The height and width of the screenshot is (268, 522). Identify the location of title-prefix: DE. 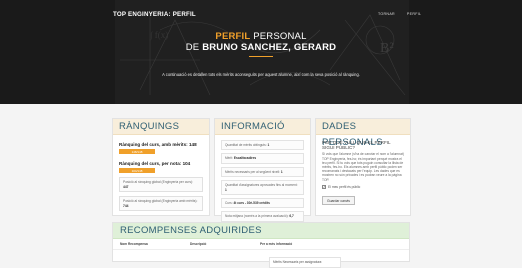
(194, 47).